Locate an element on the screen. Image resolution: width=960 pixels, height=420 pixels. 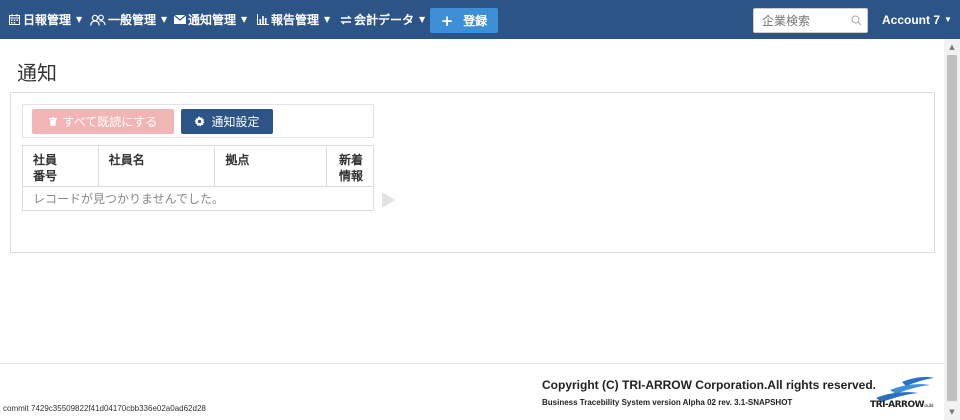
register-button-label: 登録 is located at coordinates (475, 21).